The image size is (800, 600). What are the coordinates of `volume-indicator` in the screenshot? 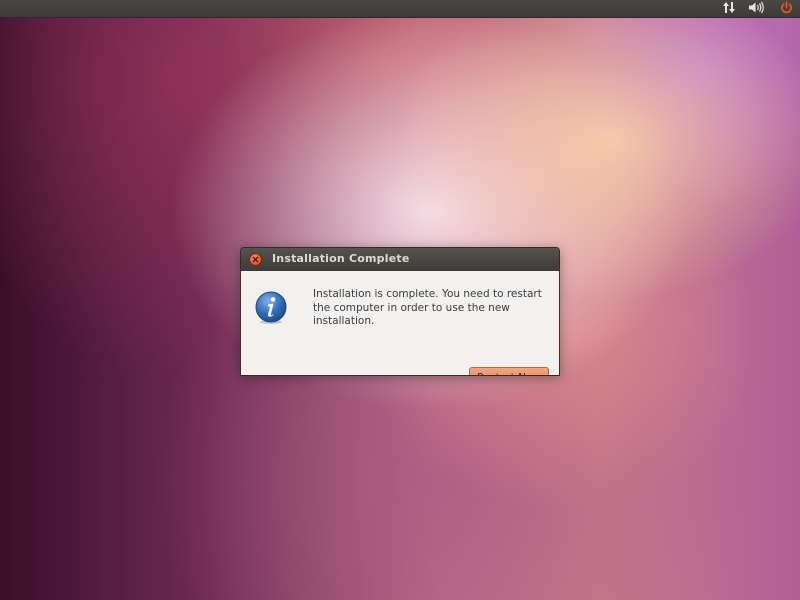 It's located at (757, 8).